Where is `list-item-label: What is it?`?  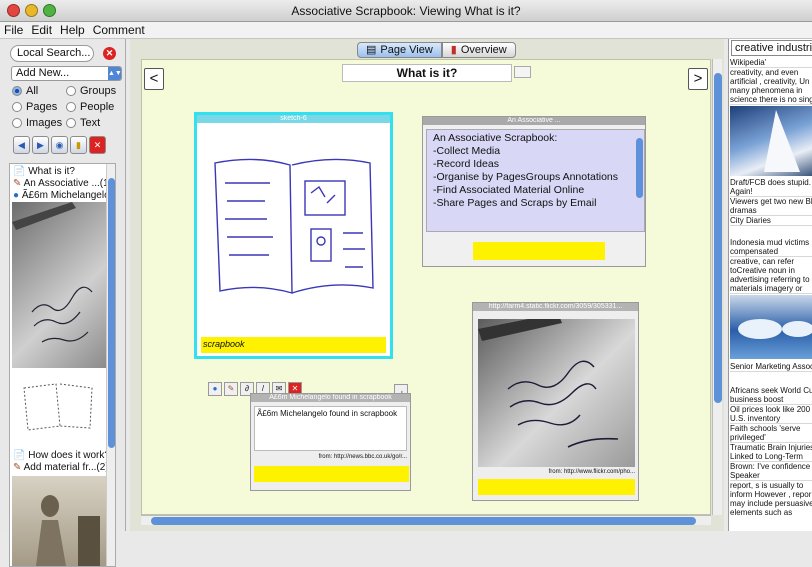 list-item-label: What is it? is located at coordinates (51, 171).